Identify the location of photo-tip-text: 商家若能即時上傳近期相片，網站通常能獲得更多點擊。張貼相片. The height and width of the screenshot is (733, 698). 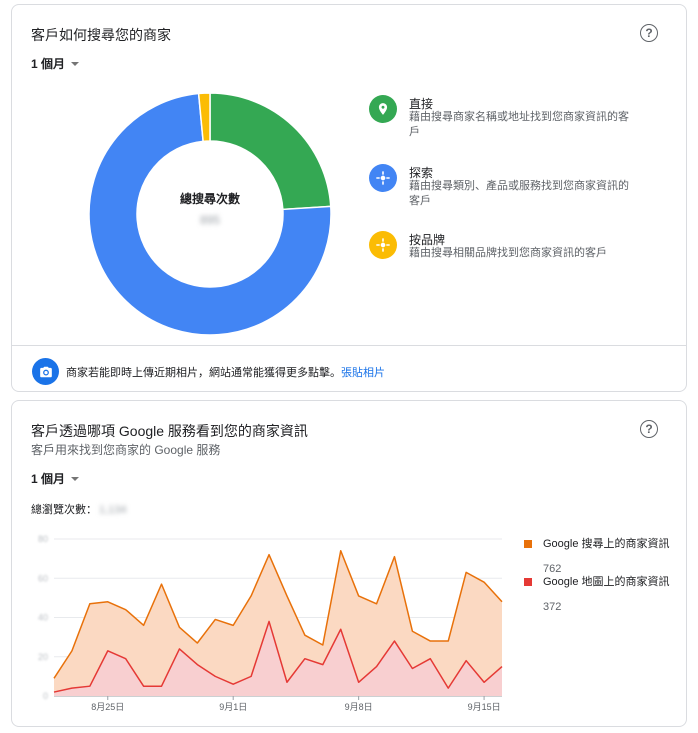
(225, 373).